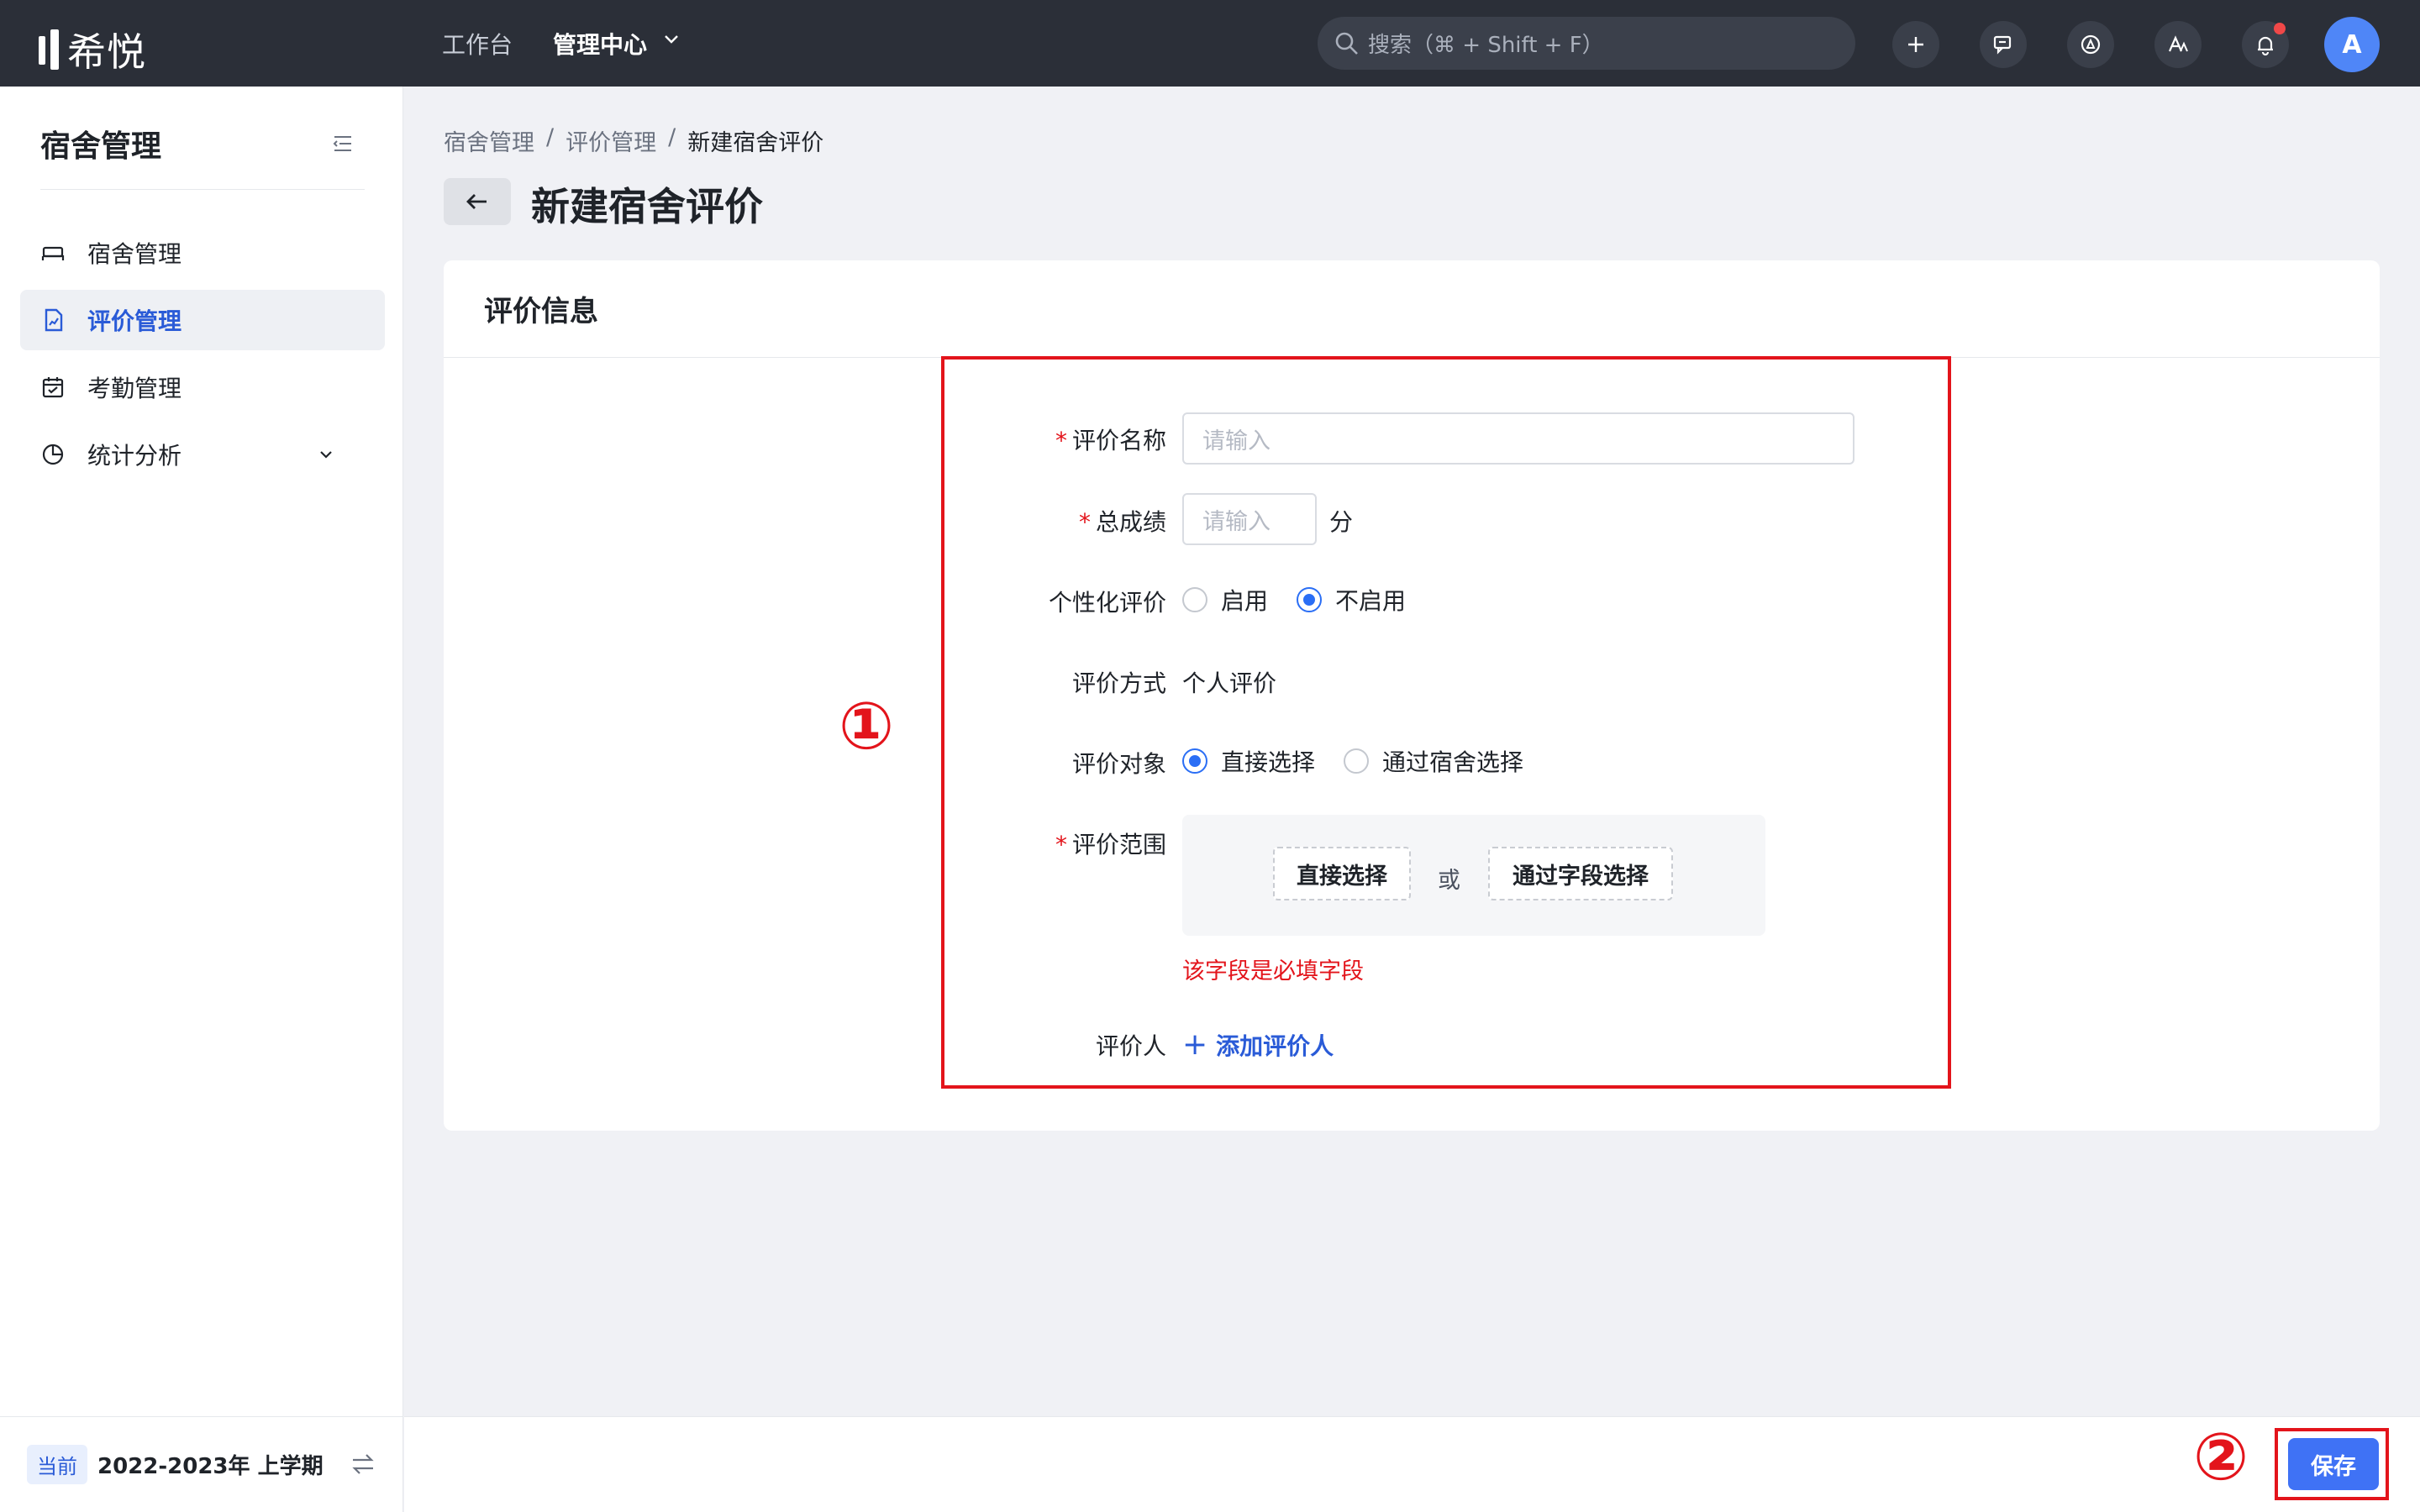 This screenshot has height=1512, width=2420. I want to click on personalized-disable-option: 不启用, so click(1351, 600).